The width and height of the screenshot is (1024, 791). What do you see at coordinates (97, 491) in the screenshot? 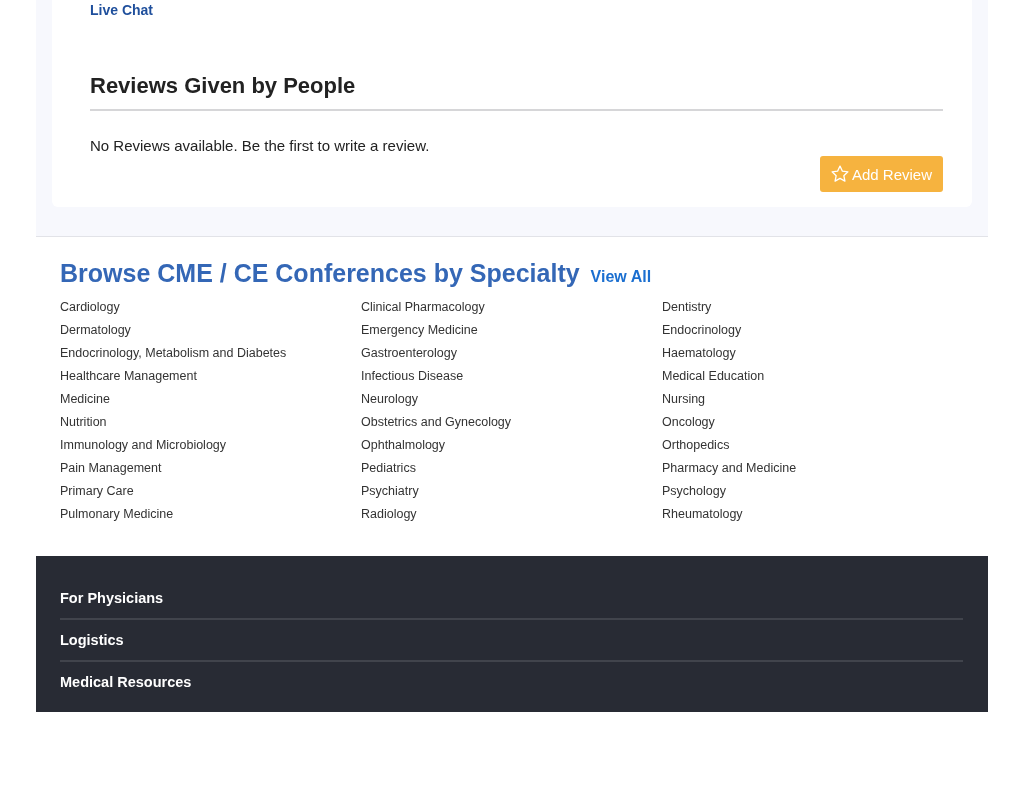
I see `specialty-link: Primary Care` at bounding box center [97, 491].